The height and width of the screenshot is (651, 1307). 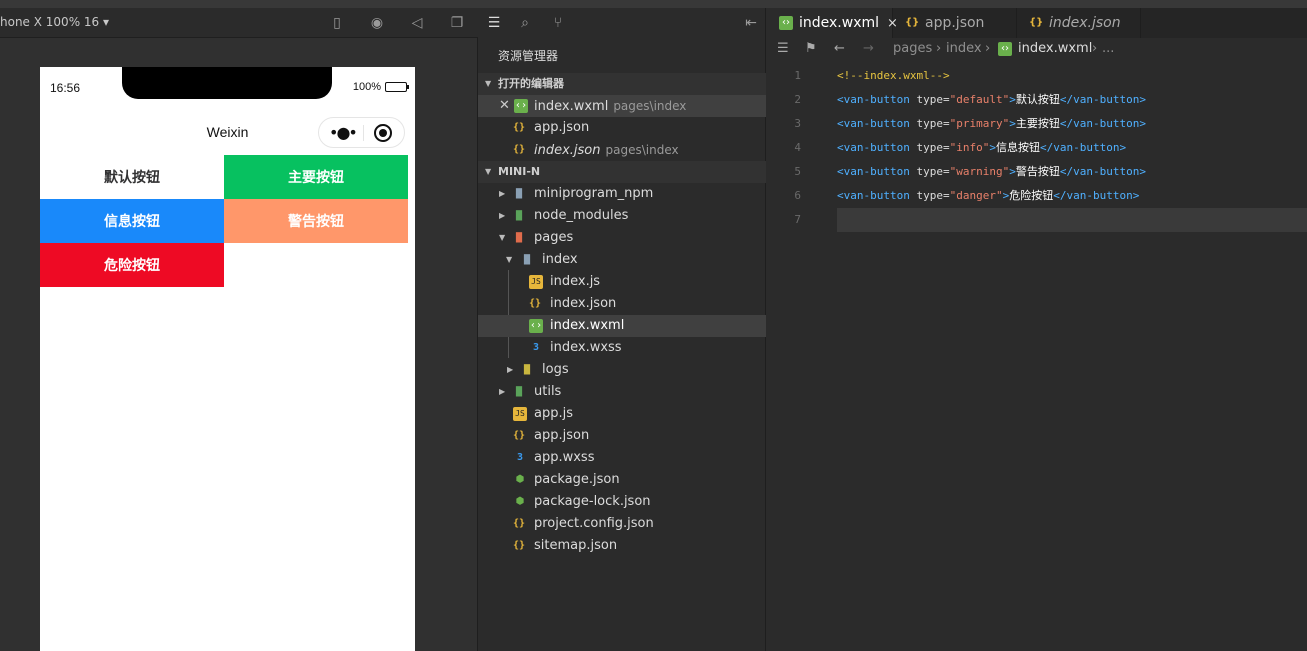 I want to click on tree-item-label: app.wxss, so click(x=564, y=457).